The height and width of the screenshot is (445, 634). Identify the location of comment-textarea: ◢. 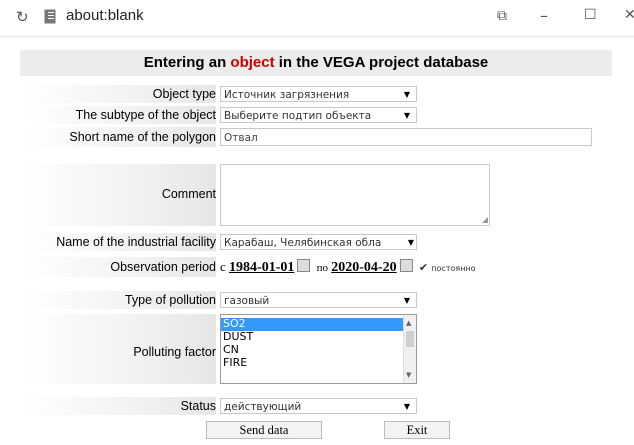
(355, 195).